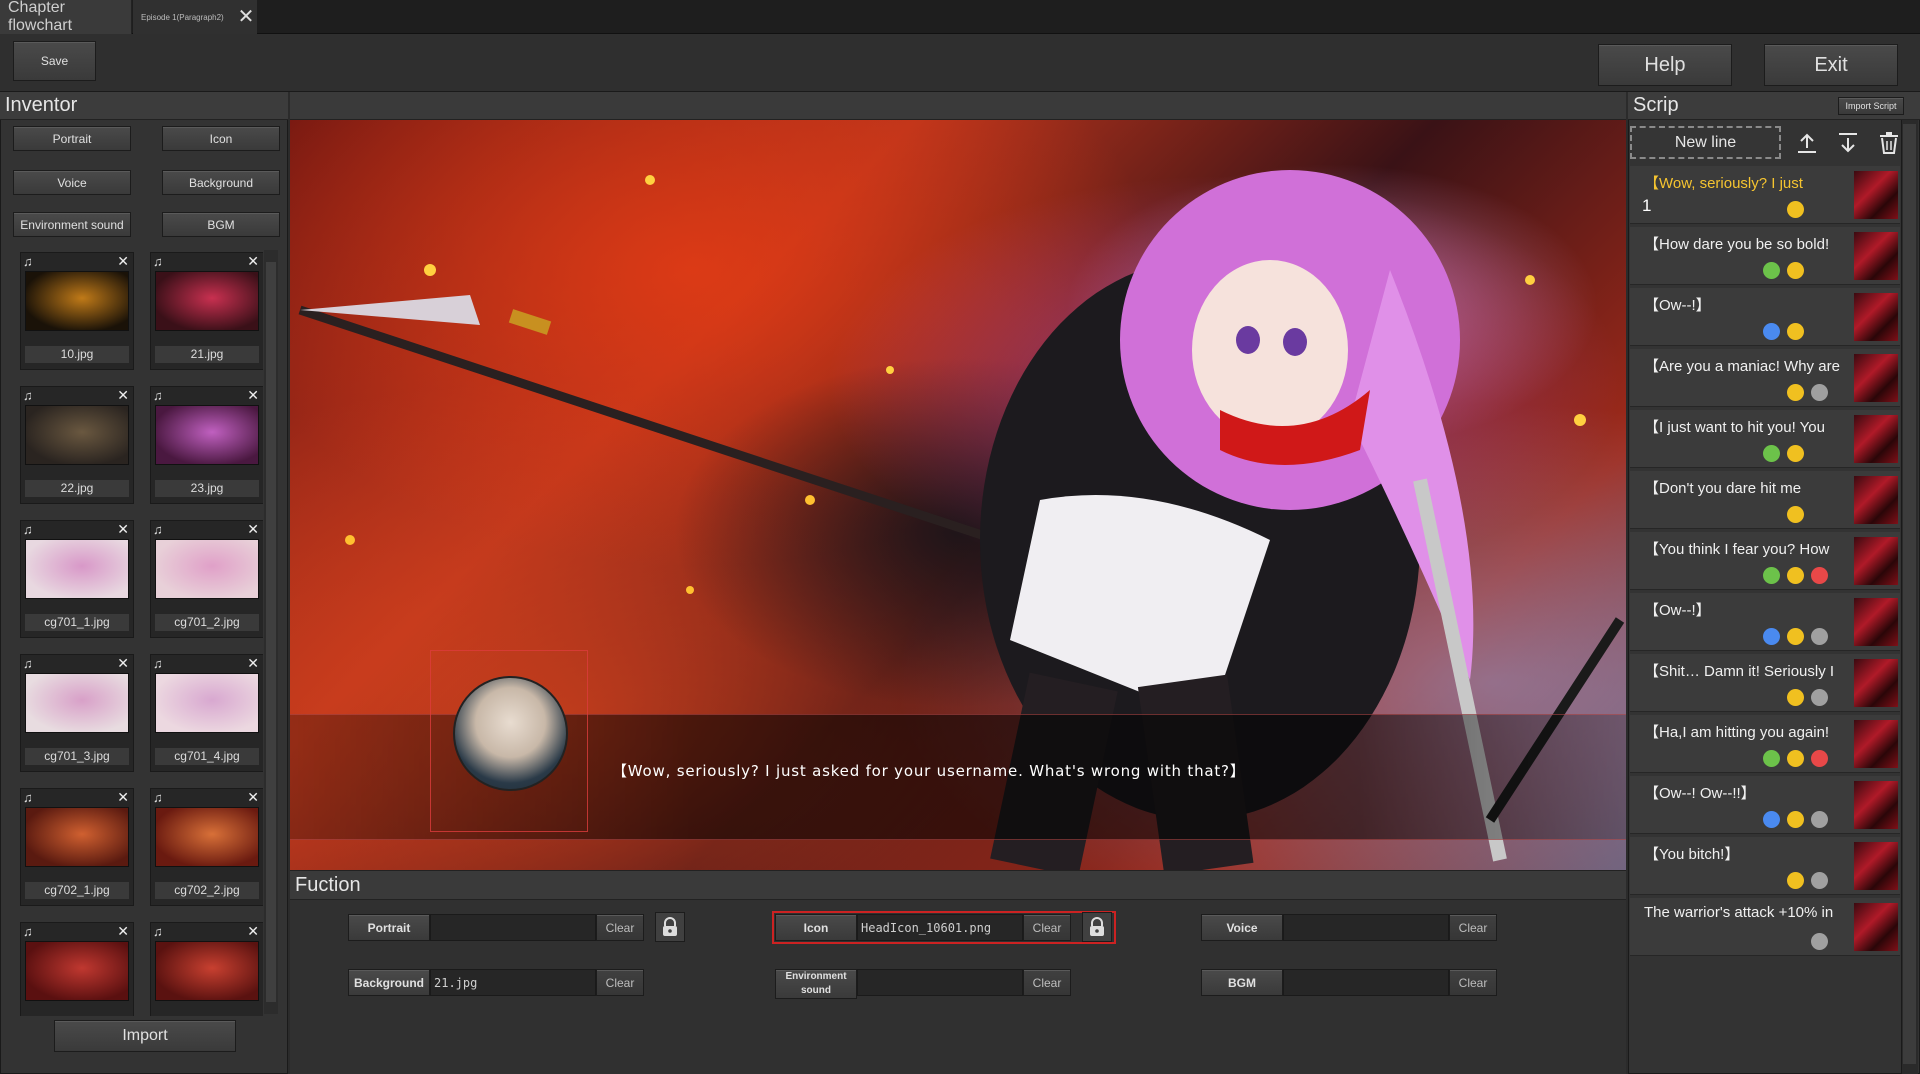  I want to click on move-up-icon, so click(1807, 143).